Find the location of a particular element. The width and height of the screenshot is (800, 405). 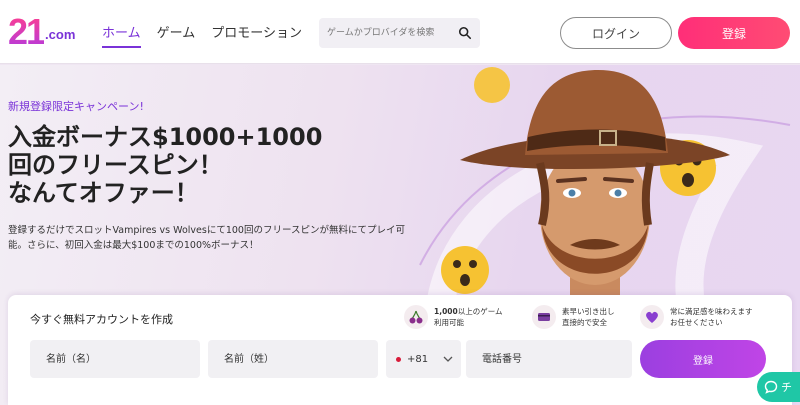

nav-home: ホーム is located at coordinates (121, 35).